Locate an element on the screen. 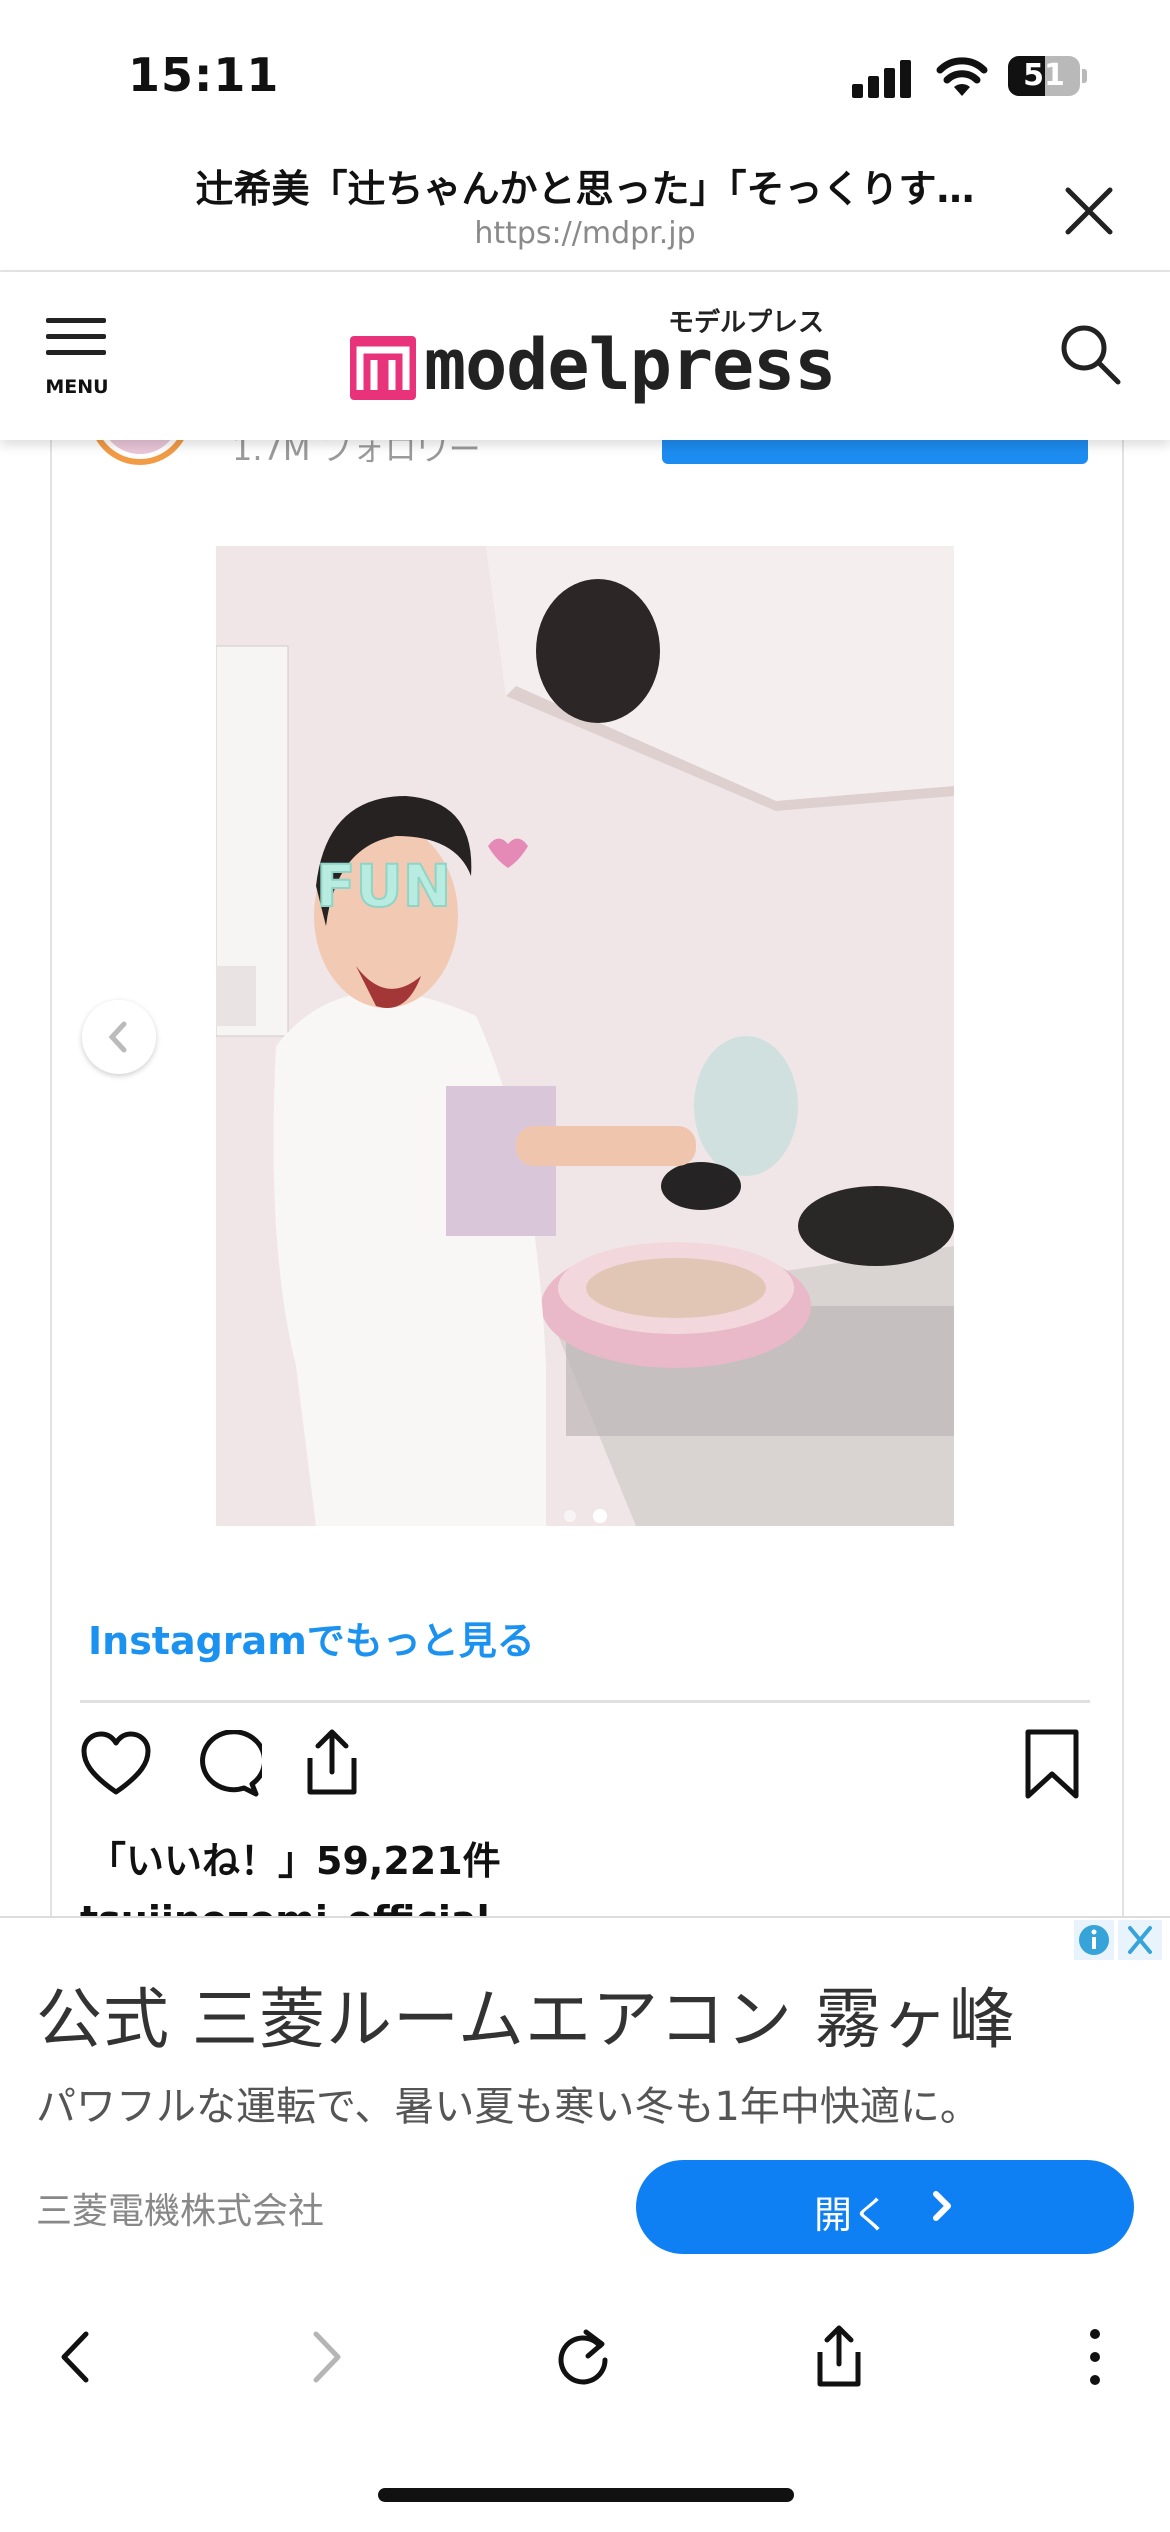  site-logo: モデルプレス modelpress is located at coordinates (593, 357).